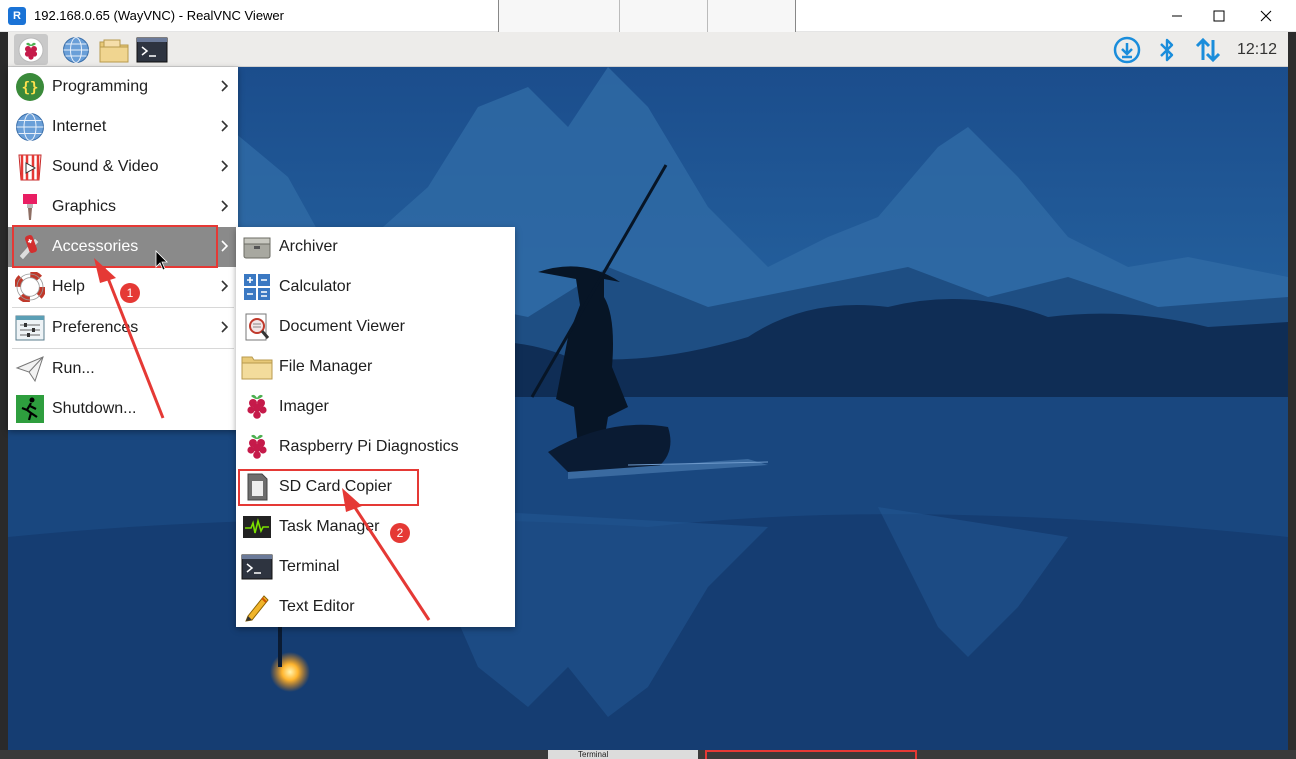 The width and height of the screenshot is (1296, 759). I want to click on annotation-step-2: 2, so click(400, 533).